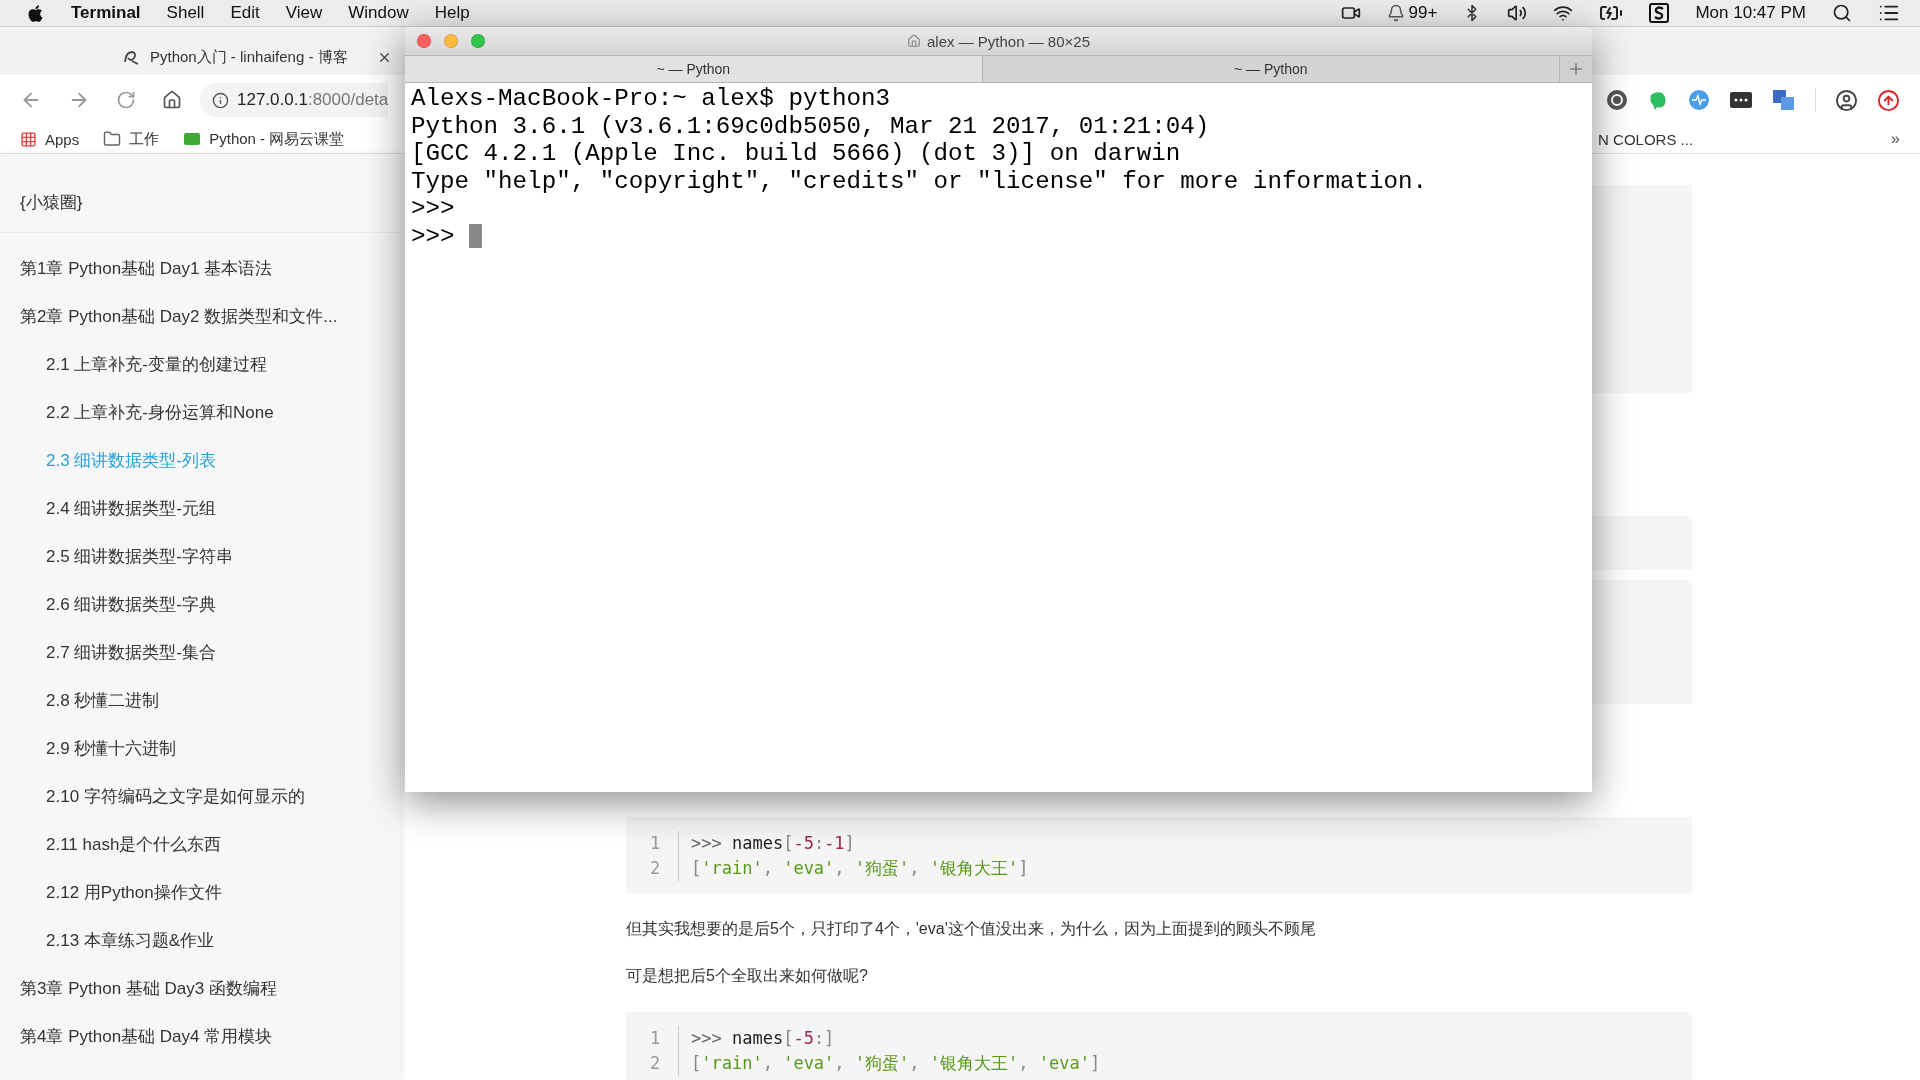  What do you see at coordinates (424, 41) in the screenshot?
I see `close-button` at bounding box center [424, 41].